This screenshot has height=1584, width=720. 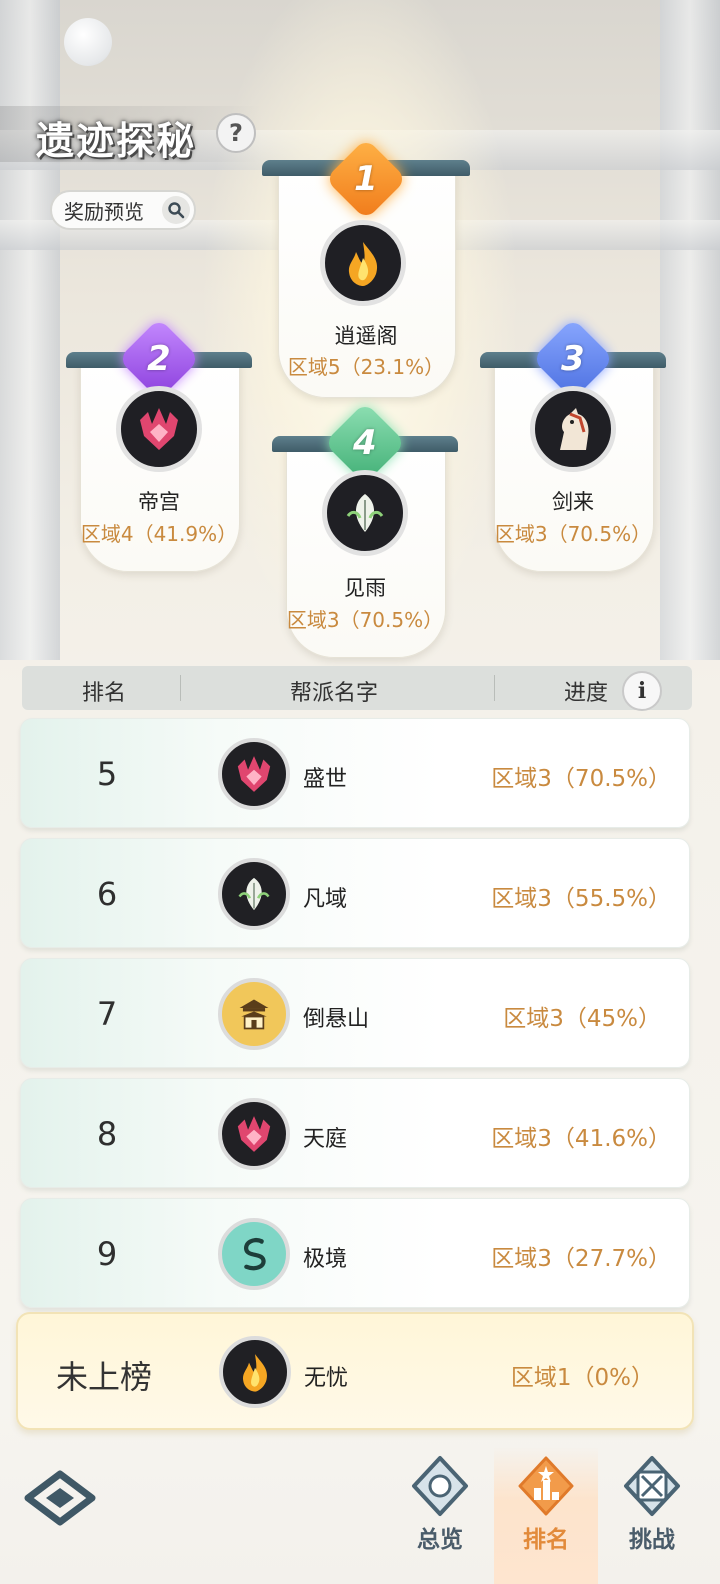 I want to click on podium-progress: 区域5（23.1%）, so click(x=366, y=367).